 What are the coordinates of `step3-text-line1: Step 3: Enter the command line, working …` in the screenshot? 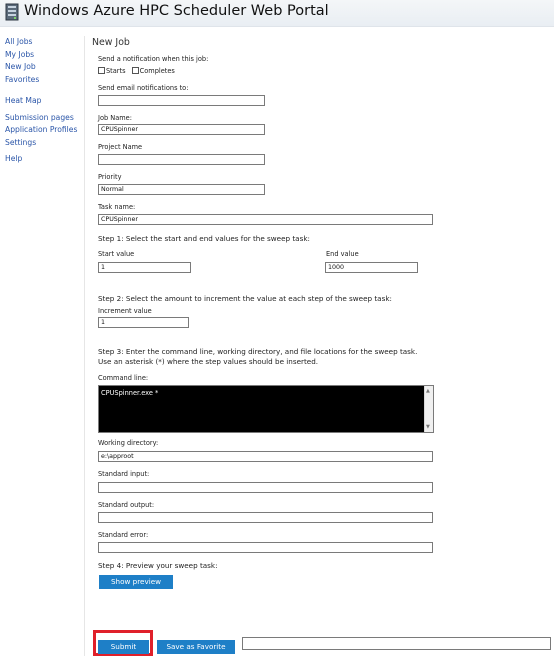 It's located at (258, 351).